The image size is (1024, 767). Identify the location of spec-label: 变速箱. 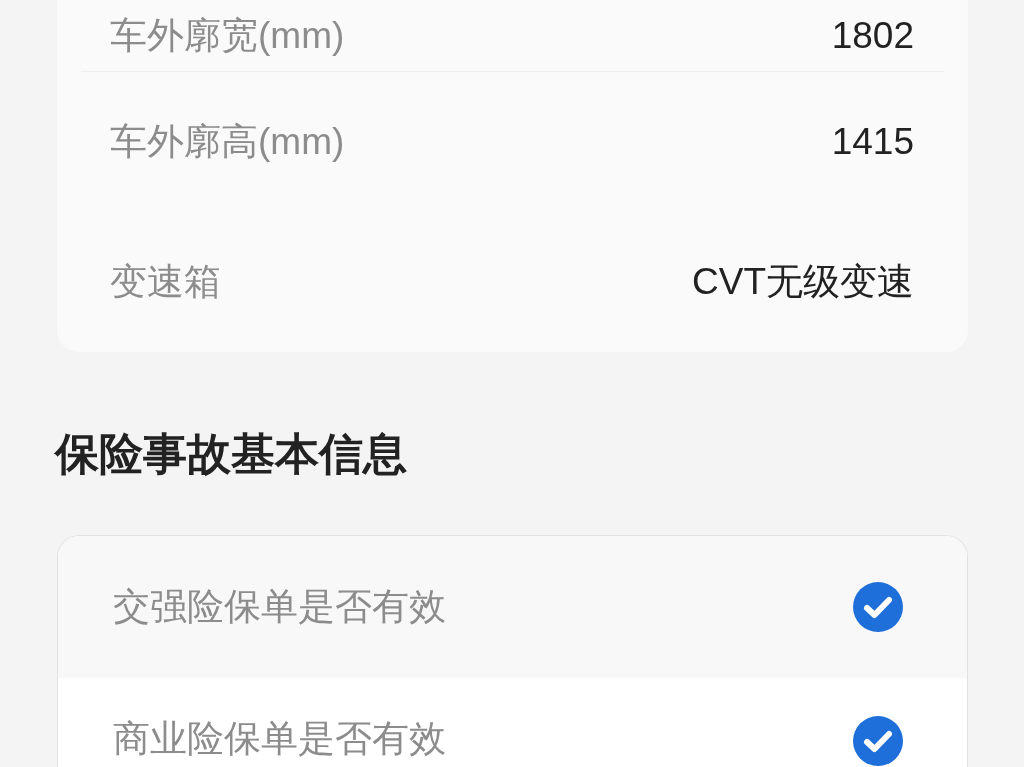
(165, 282).